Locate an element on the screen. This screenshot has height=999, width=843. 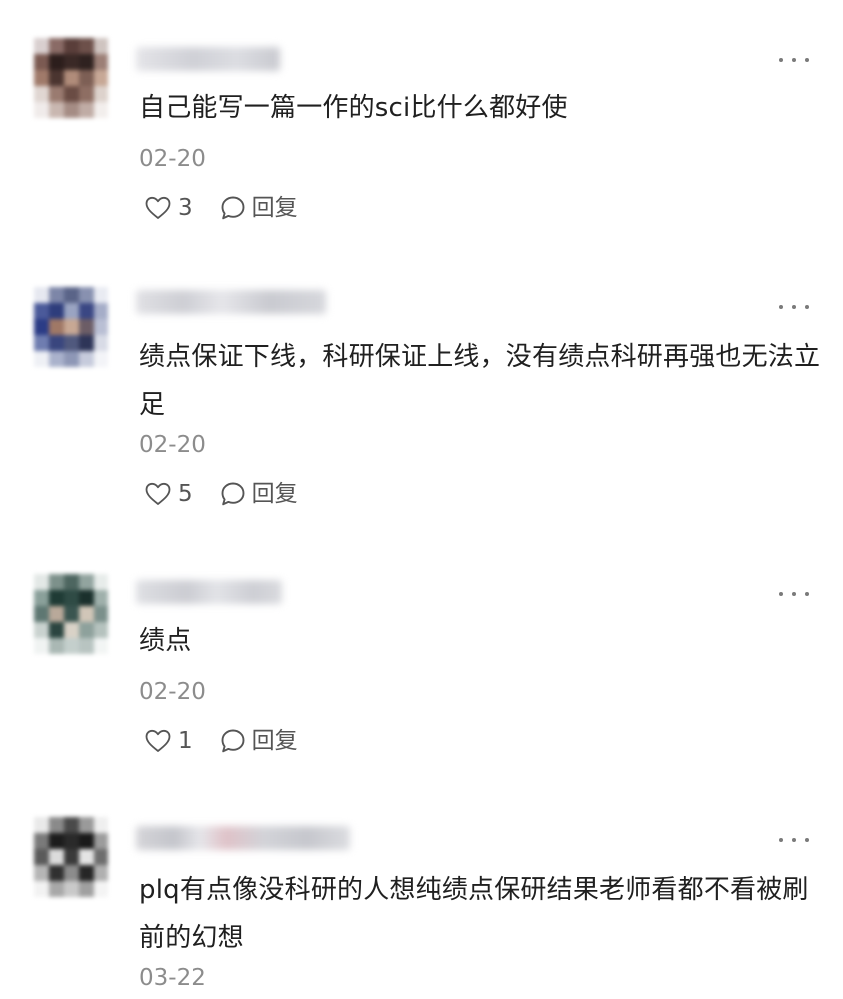
comment-actions: 1 回复 is located at coordinates (221, 741).